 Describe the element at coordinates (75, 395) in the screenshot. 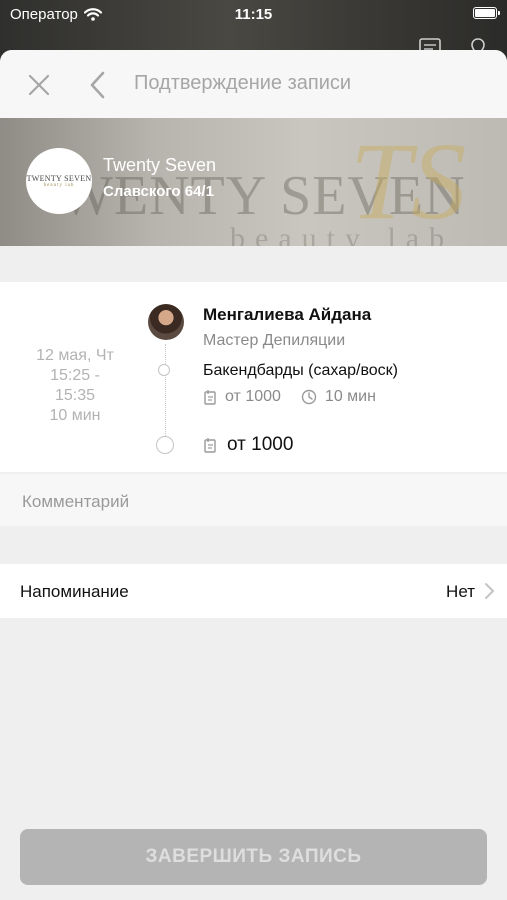

I see `booking-time-end: 15:35` at that location.